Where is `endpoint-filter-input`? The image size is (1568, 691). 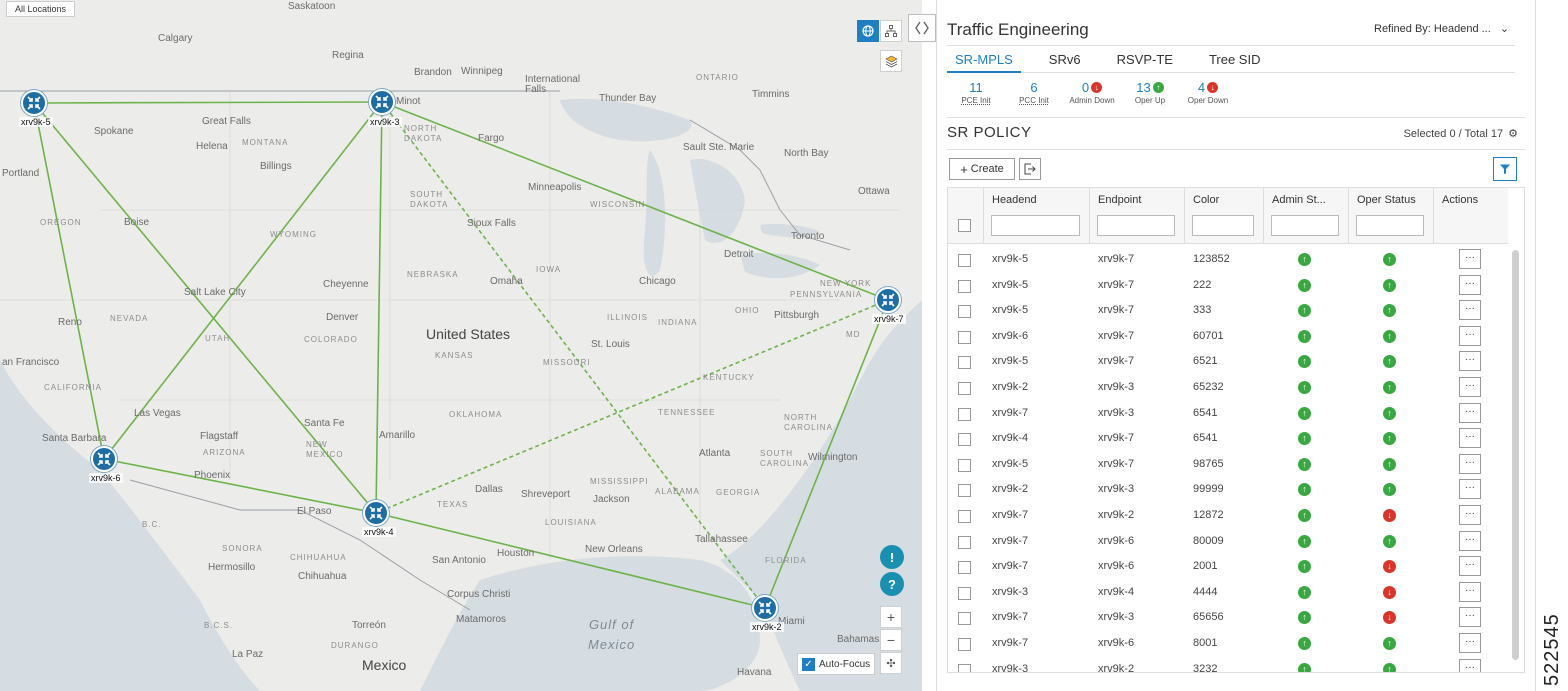 endpoint-filter-input is located at coordinates (1136, 225).